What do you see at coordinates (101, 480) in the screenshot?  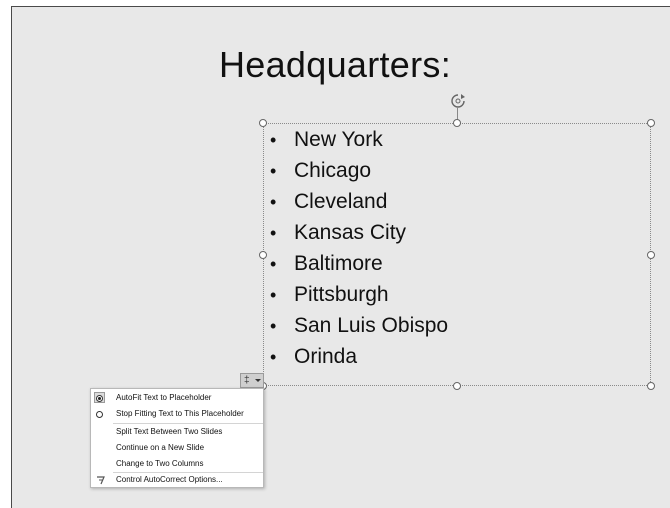 I see `autocorrect-lightning-icon` at bounding box center [101, 480].